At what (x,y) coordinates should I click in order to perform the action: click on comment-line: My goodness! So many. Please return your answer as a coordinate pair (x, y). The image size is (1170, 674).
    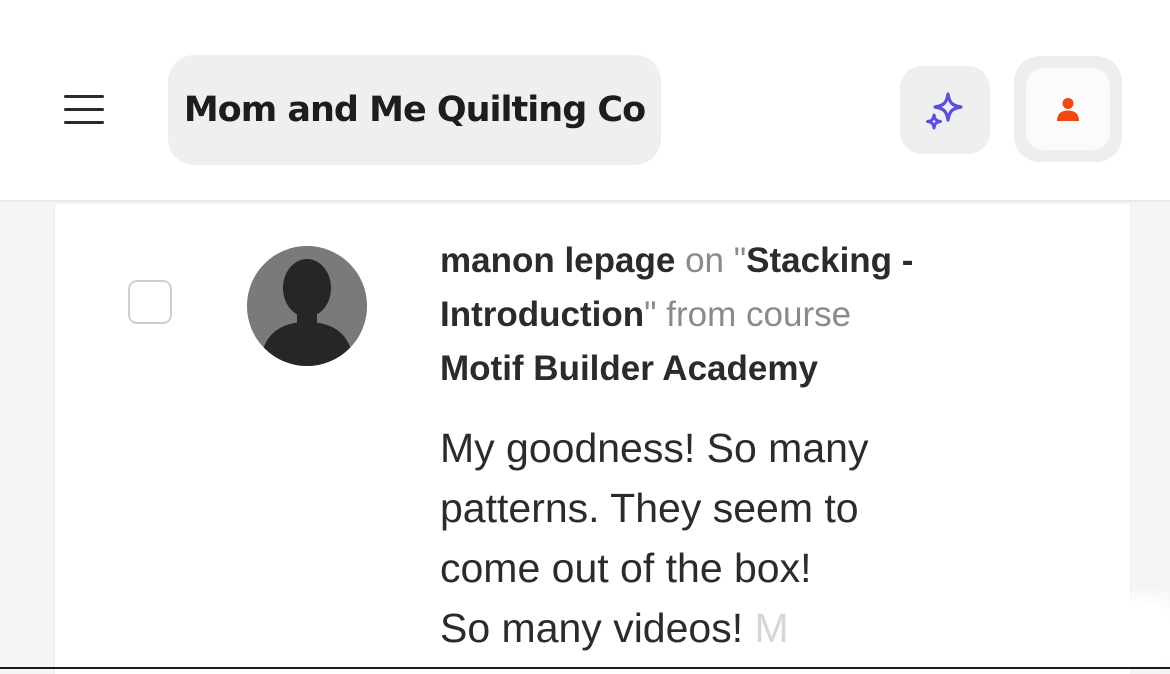
    Looking at the image, I should click on (654, 448).